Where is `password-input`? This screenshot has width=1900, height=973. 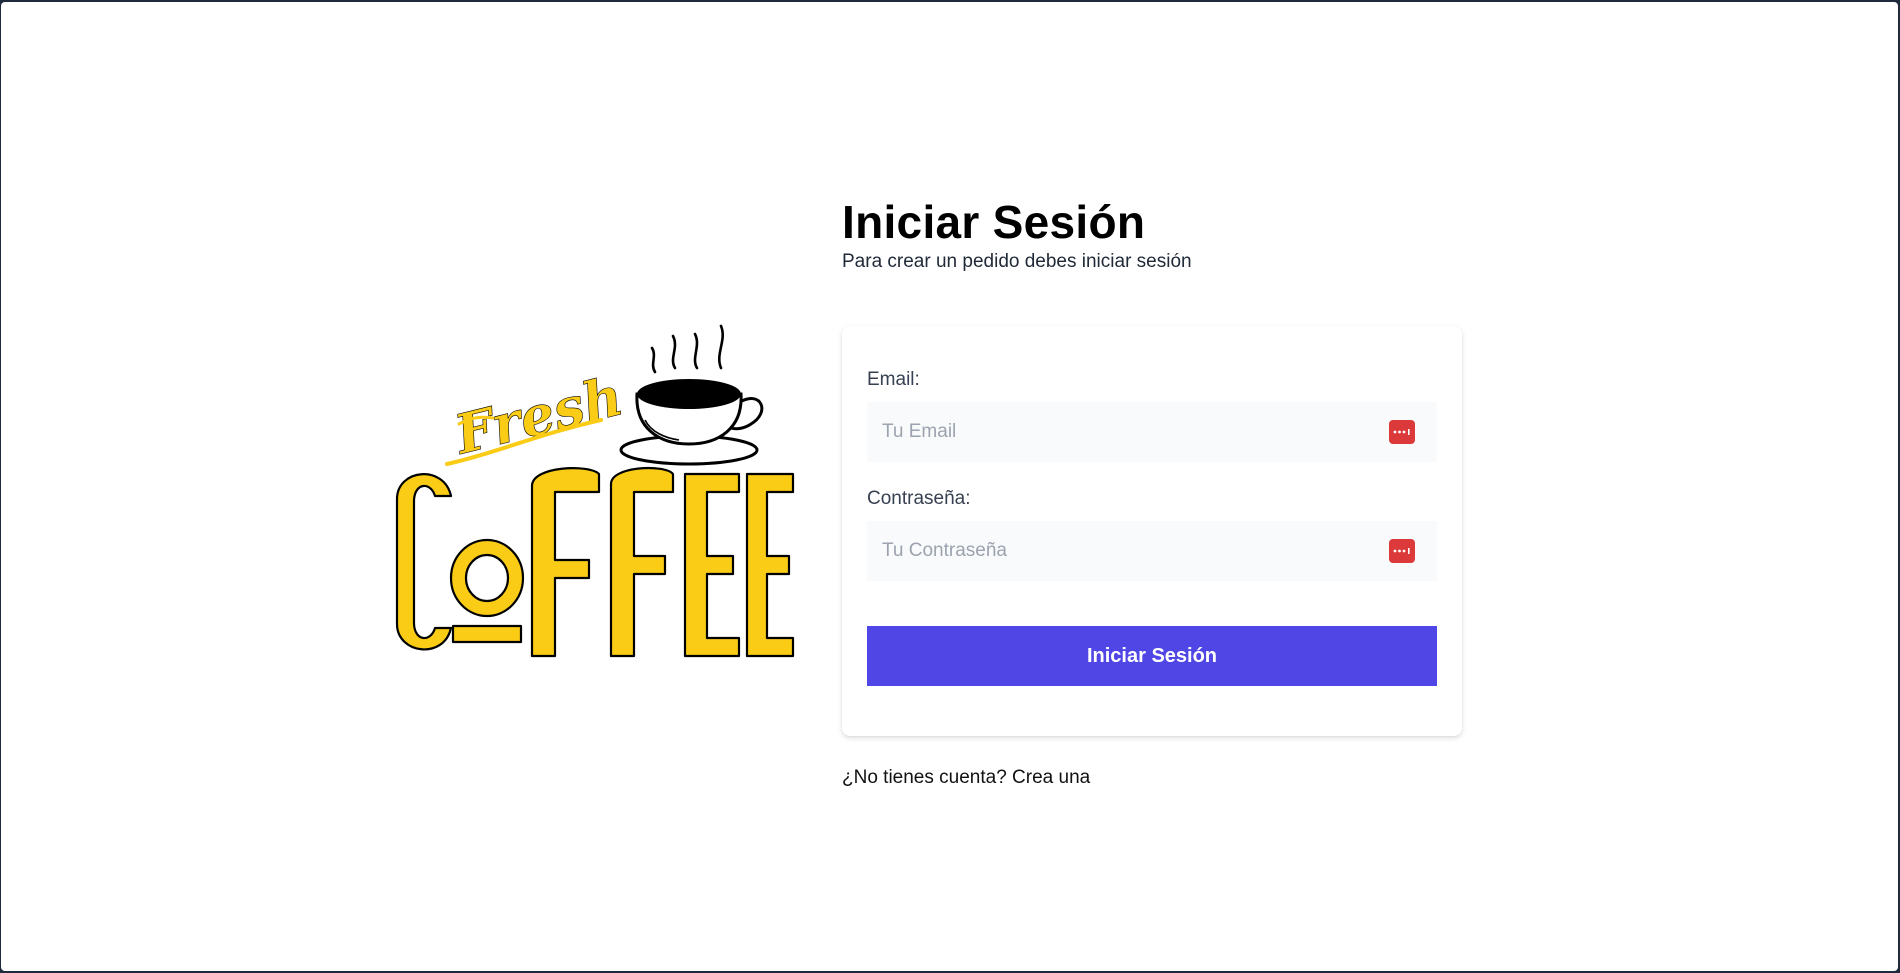 password-input is located at coordinates (1152, 551).